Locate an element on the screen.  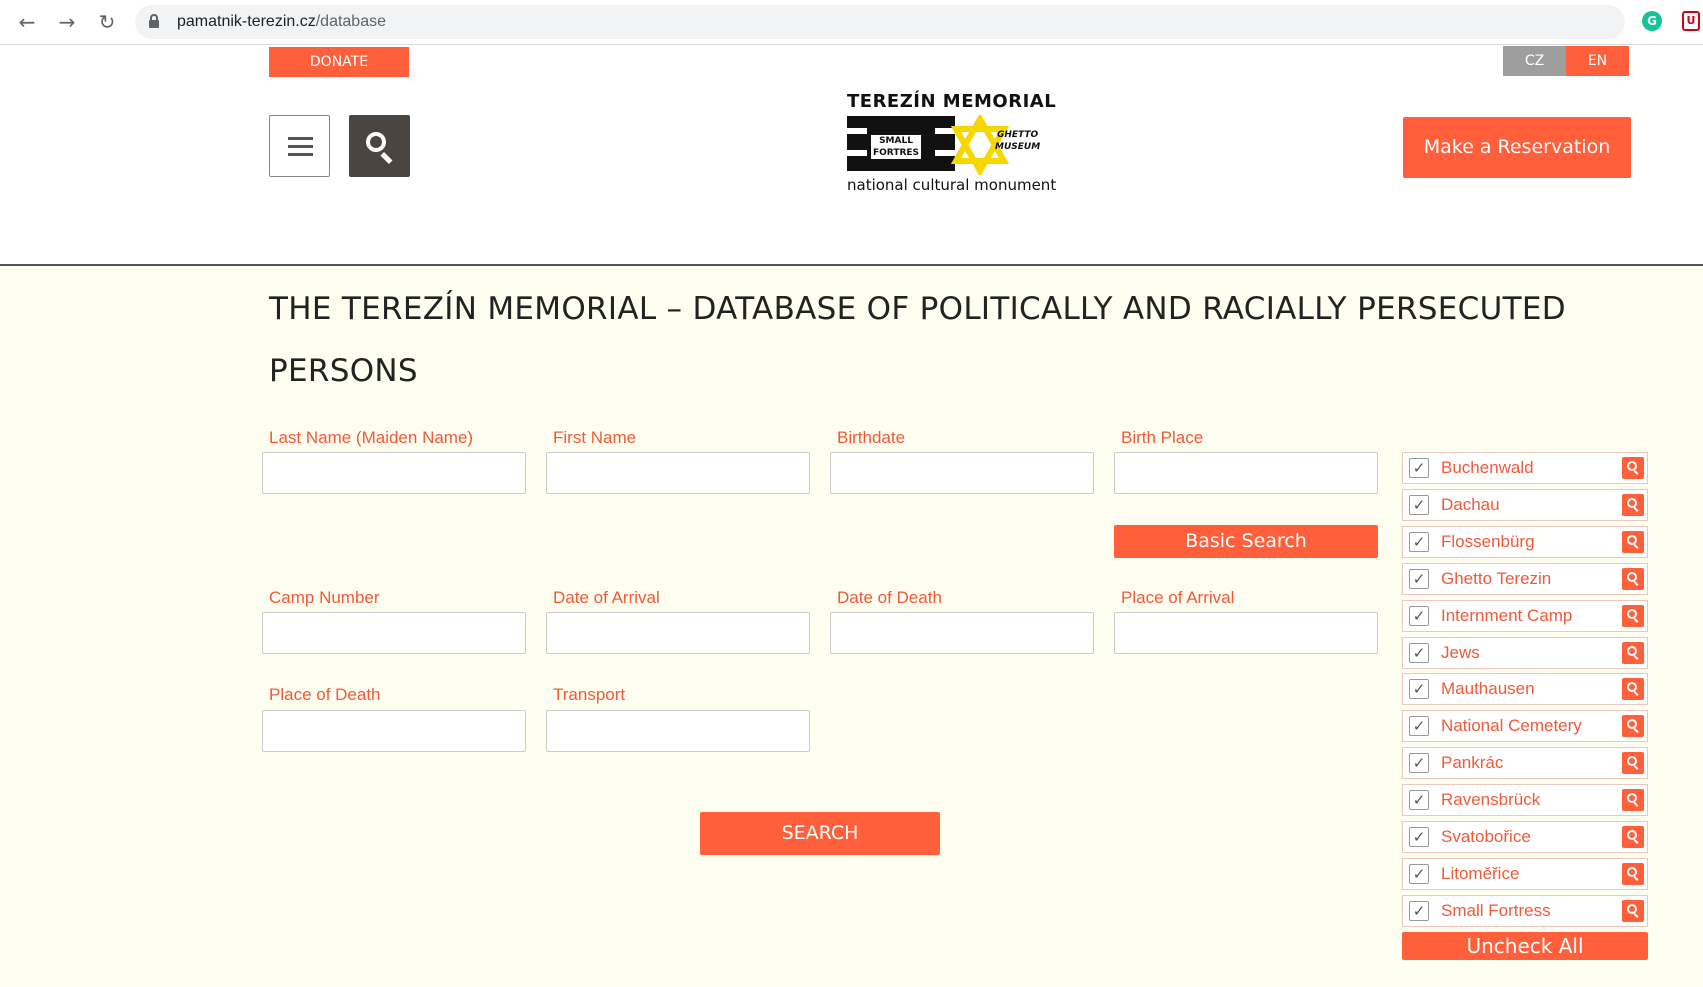
search-button: SEARCH is located at coordinates (820, 833).